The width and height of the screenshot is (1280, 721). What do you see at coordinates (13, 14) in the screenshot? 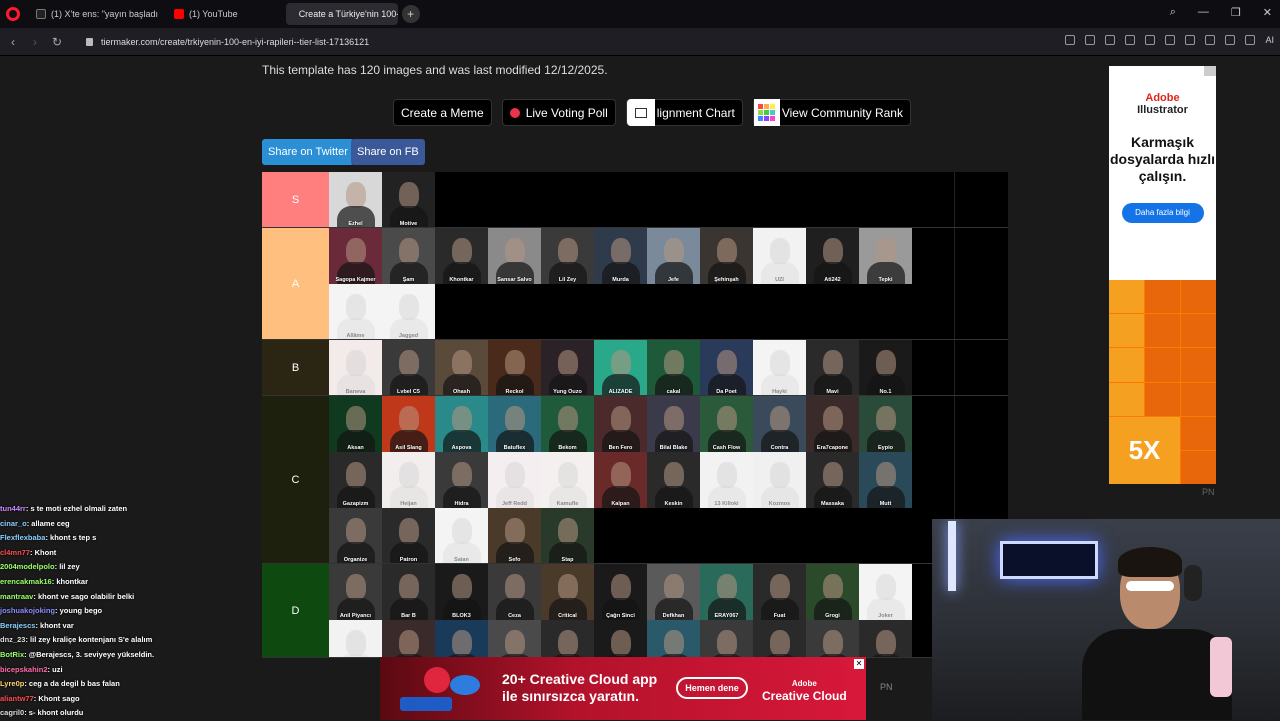
I see `opera-logo-icon` at bounding box center [13, 14].